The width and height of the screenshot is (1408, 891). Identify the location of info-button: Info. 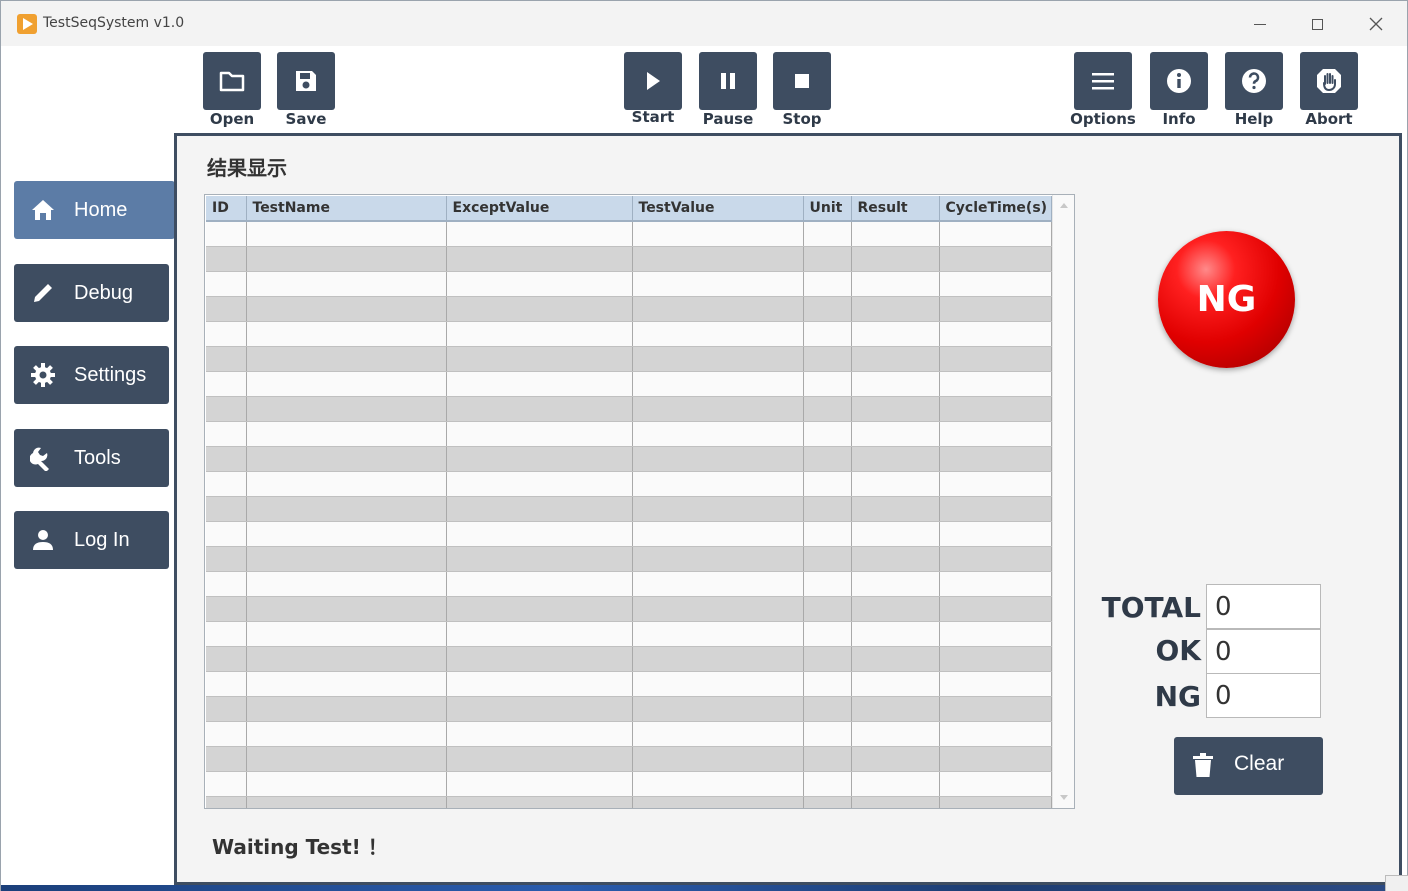
(1179, 92).